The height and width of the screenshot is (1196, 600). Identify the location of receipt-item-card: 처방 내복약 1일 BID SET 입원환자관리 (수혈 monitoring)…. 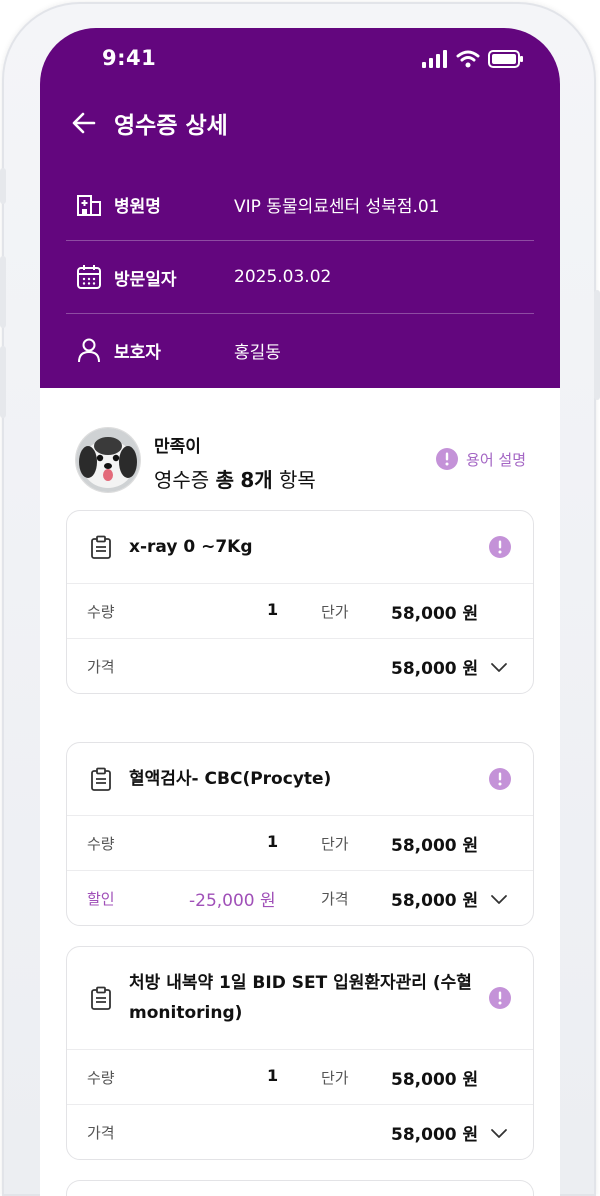
(300, 1053).